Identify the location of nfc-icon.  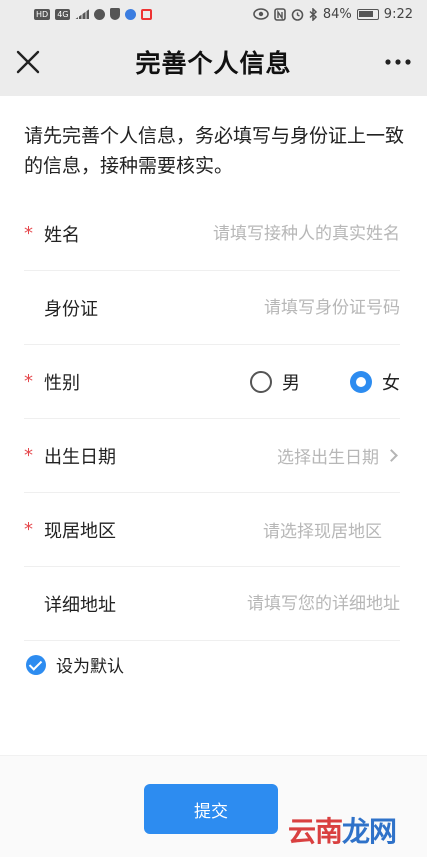
(280, 14).